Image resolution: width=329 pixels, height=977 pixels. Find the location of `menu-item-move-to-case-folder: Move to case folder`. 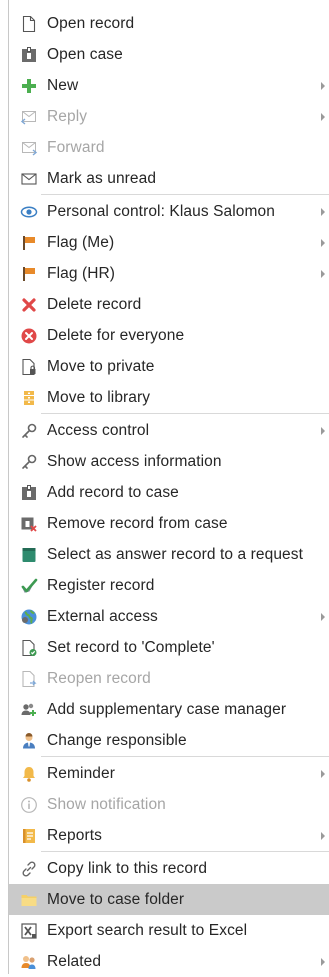

menu-item-move-to-case-folder: Move to case folder is located at coordinates (169, 899).